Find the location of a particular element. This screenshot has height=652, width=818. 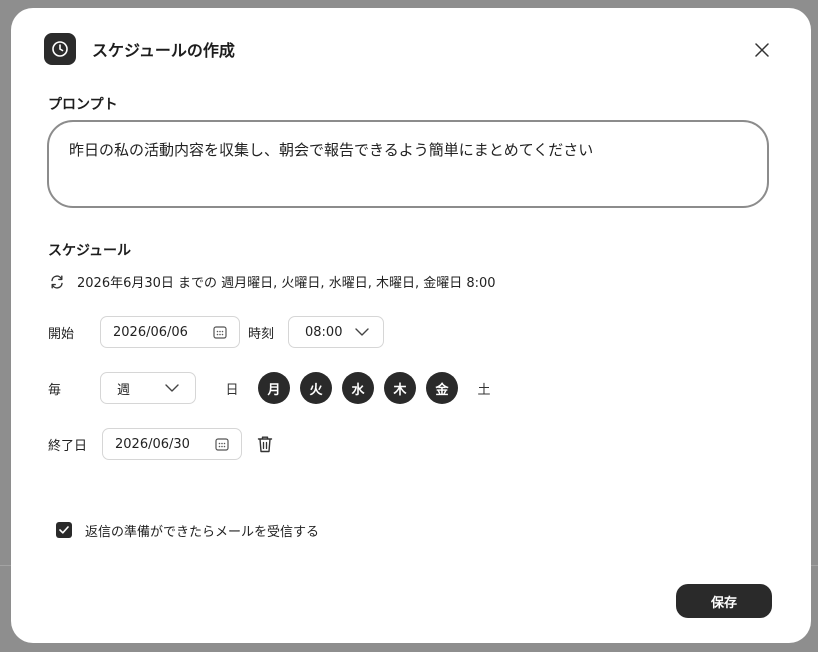

dialog-title: スケジュールの作成 is located at coordinates (163, 50).